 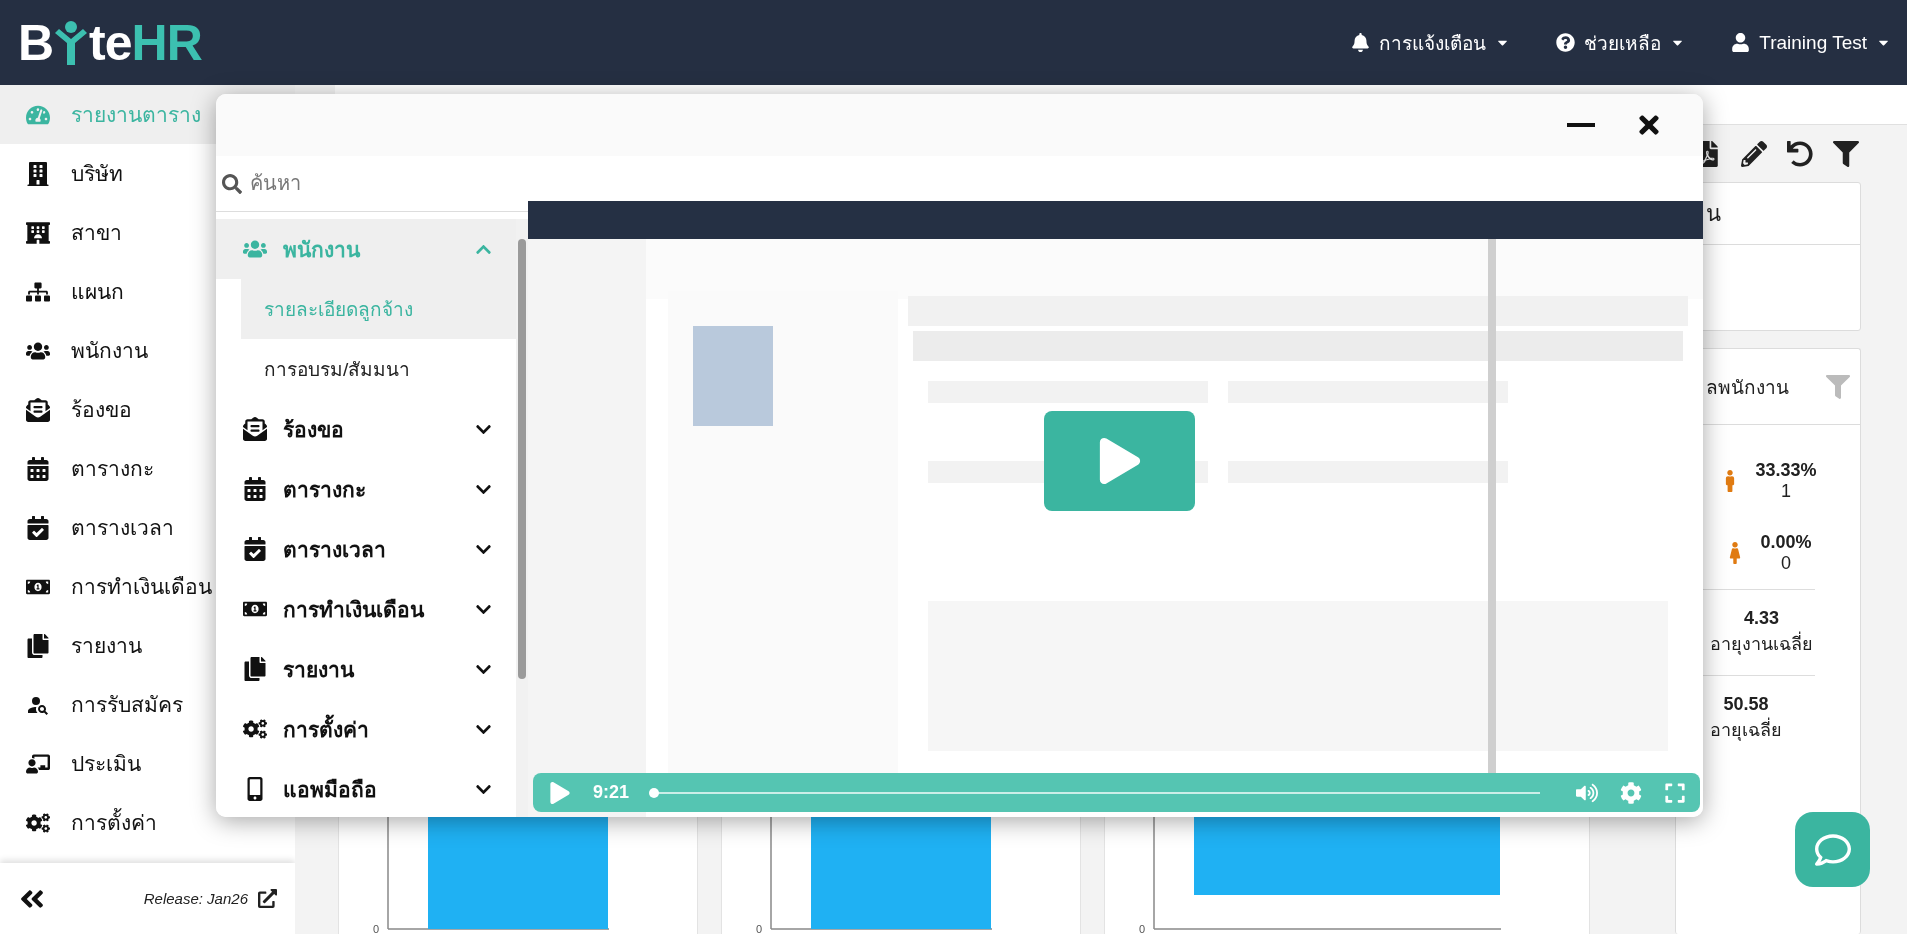 What do you see at coordinates (106, 646) in the screenshot?
I see `sidebar-item-label: รายงาน` at bounding box center [106, 646].